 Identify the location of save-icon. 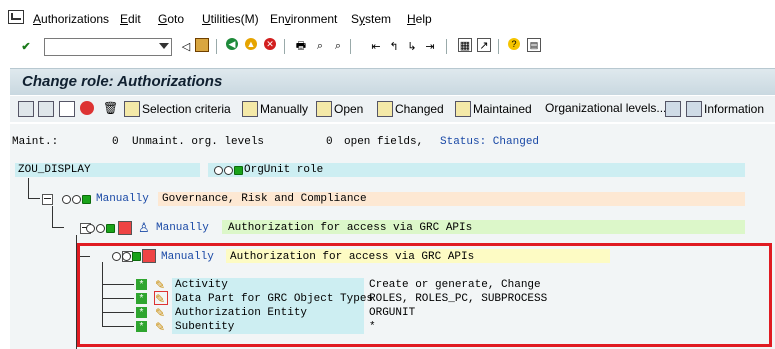
(202, 45).